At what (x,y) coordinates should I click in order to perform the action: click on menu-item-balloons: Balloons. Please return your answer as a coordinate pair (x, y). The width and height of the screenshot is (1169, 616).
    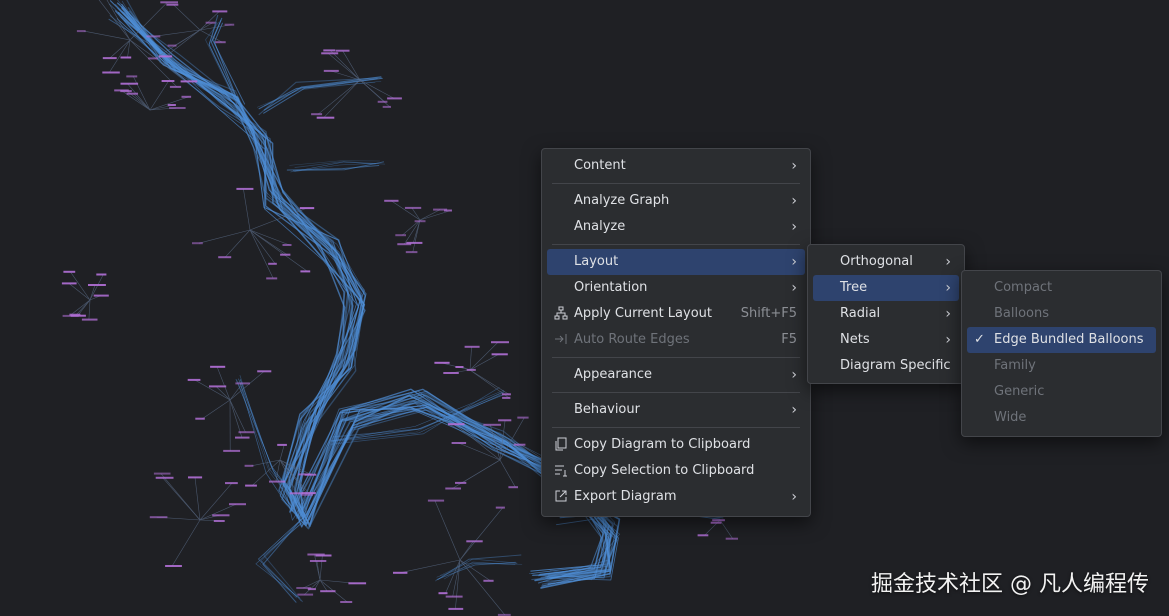
    Looking at the image, I should click on (1061, 314).